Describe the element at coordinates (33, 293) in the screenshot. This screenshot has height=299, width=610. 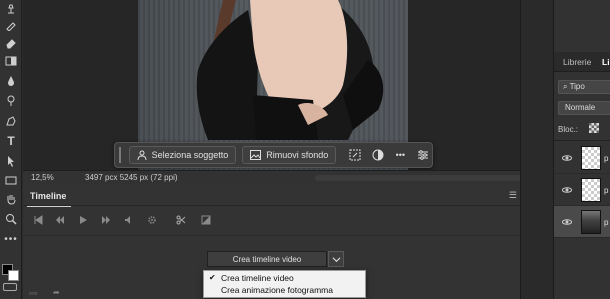
I see `frame-conversion-icon: ▫▫▫` at that location.